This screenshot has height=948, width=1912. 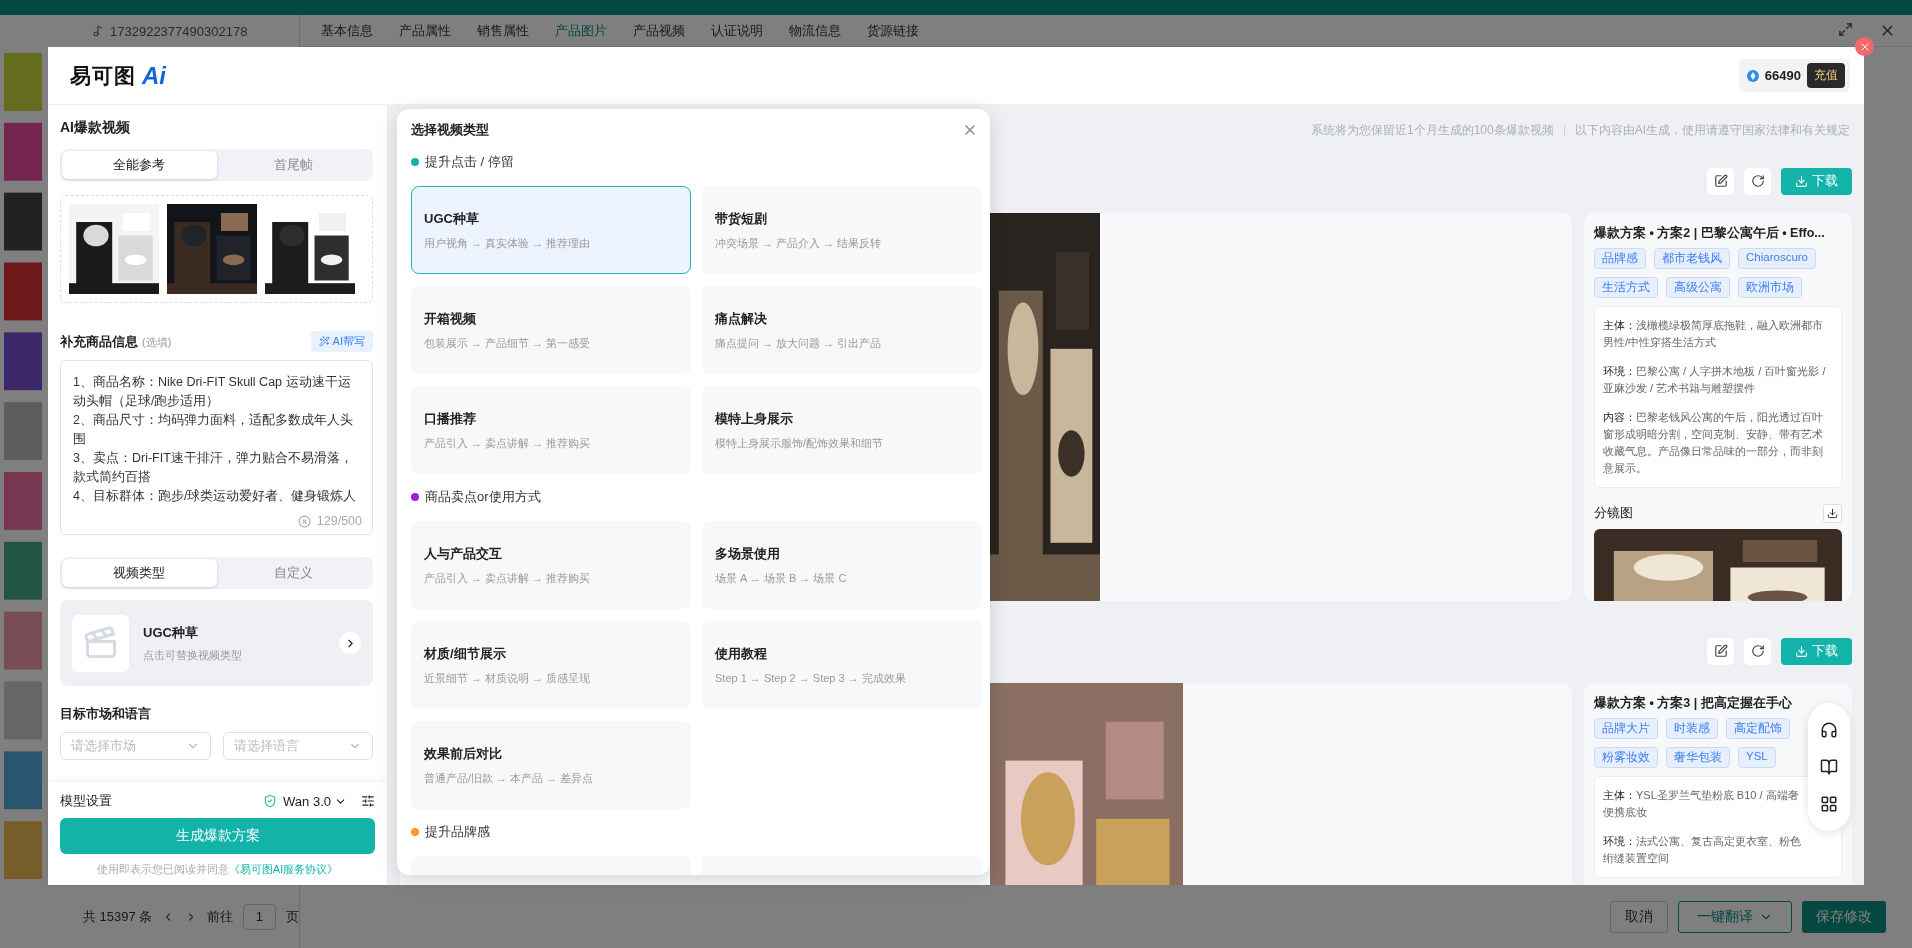 I want to click on shield-check-icon, so click(x=270, y=801).